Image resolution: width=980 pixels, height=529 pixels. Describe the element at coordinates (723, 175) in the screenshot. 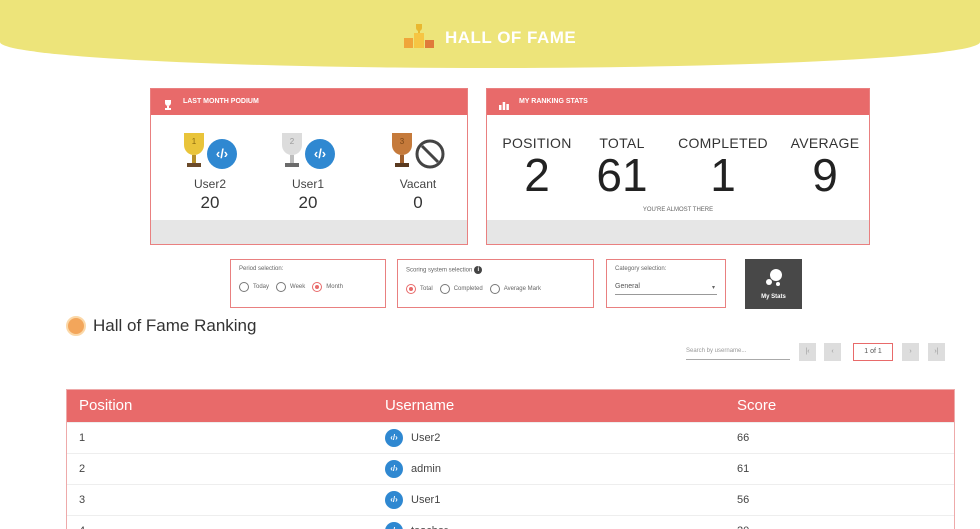

I see `stat-value: 1` at that location.